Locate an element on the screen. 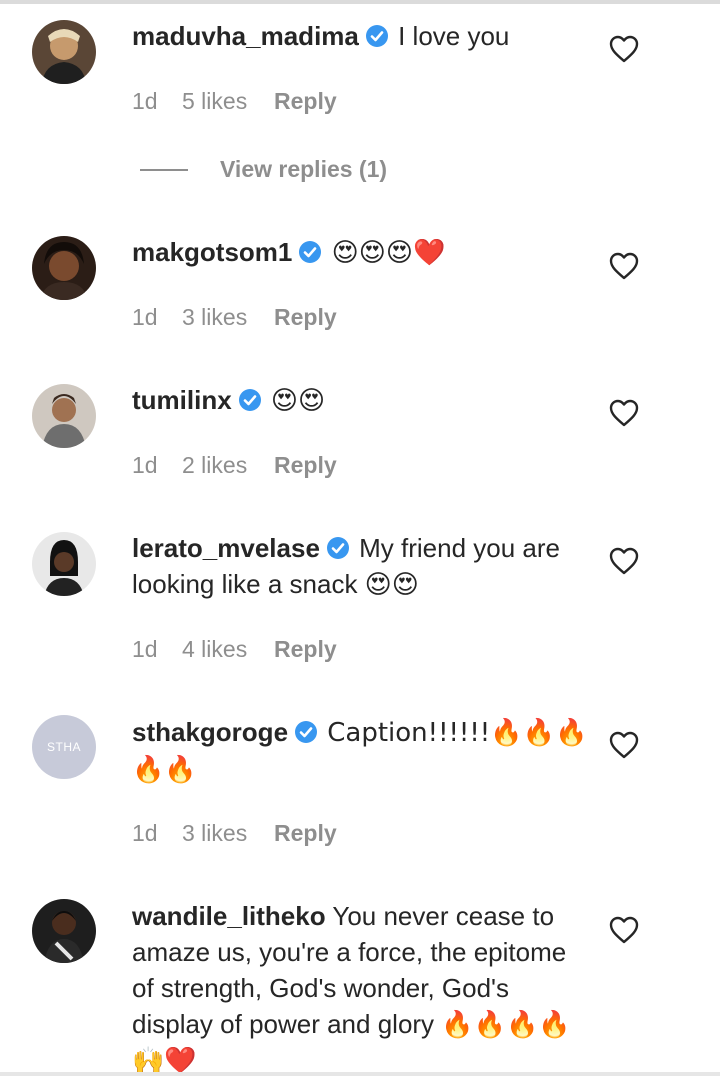  comment-meta: 1d 4 likes Reply is located at coordinates (234, 649).